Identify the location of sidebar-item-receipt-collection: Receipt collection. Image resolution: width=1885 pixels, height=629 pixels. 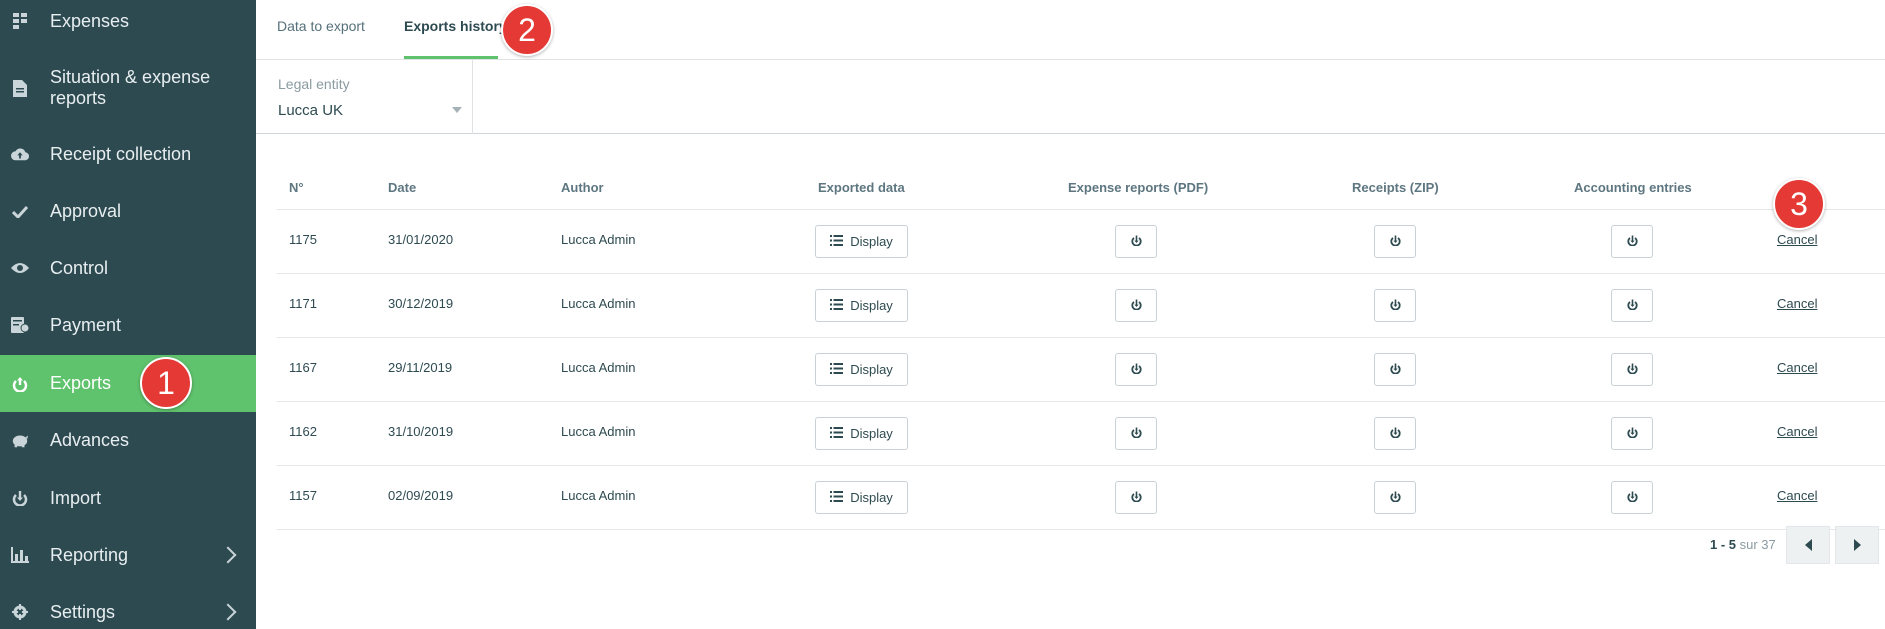
(128, 154).